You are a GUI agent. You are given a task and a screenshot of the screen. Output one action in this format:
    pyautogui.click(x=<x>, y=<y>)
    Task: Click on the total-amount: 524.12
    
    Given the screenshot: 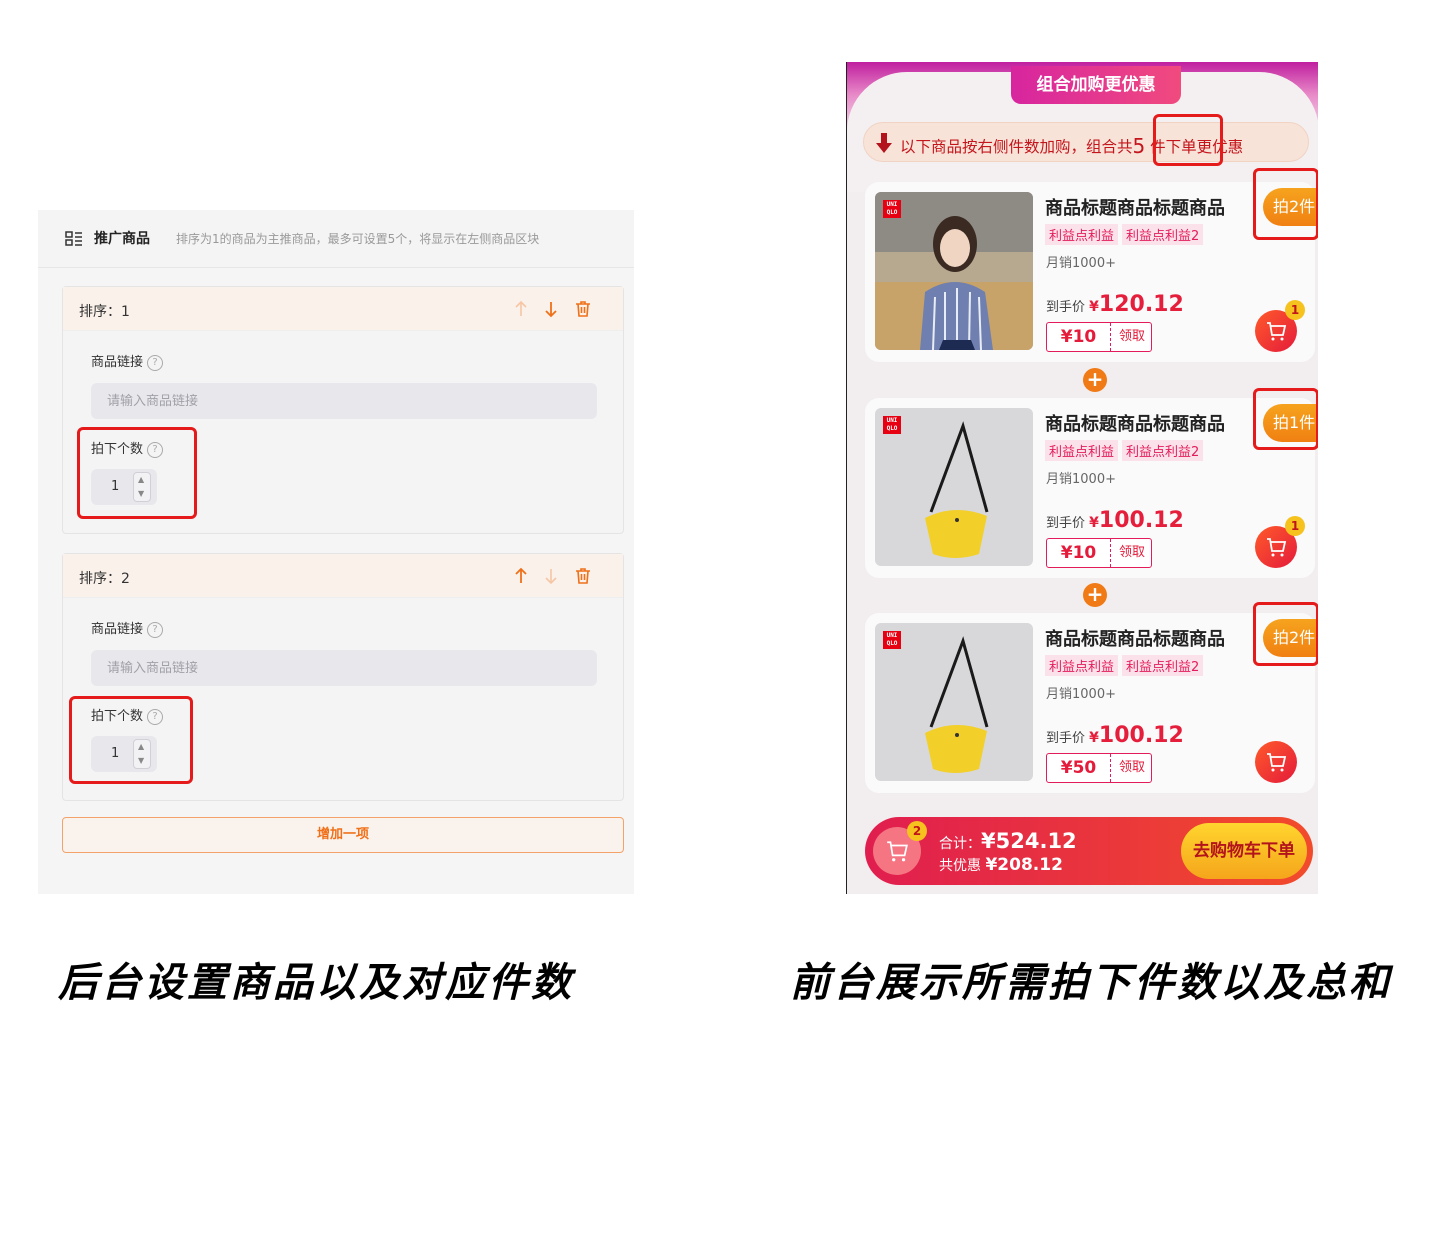 What is the action you would take?
    pyautogui.click(x=1036, y=841)
    